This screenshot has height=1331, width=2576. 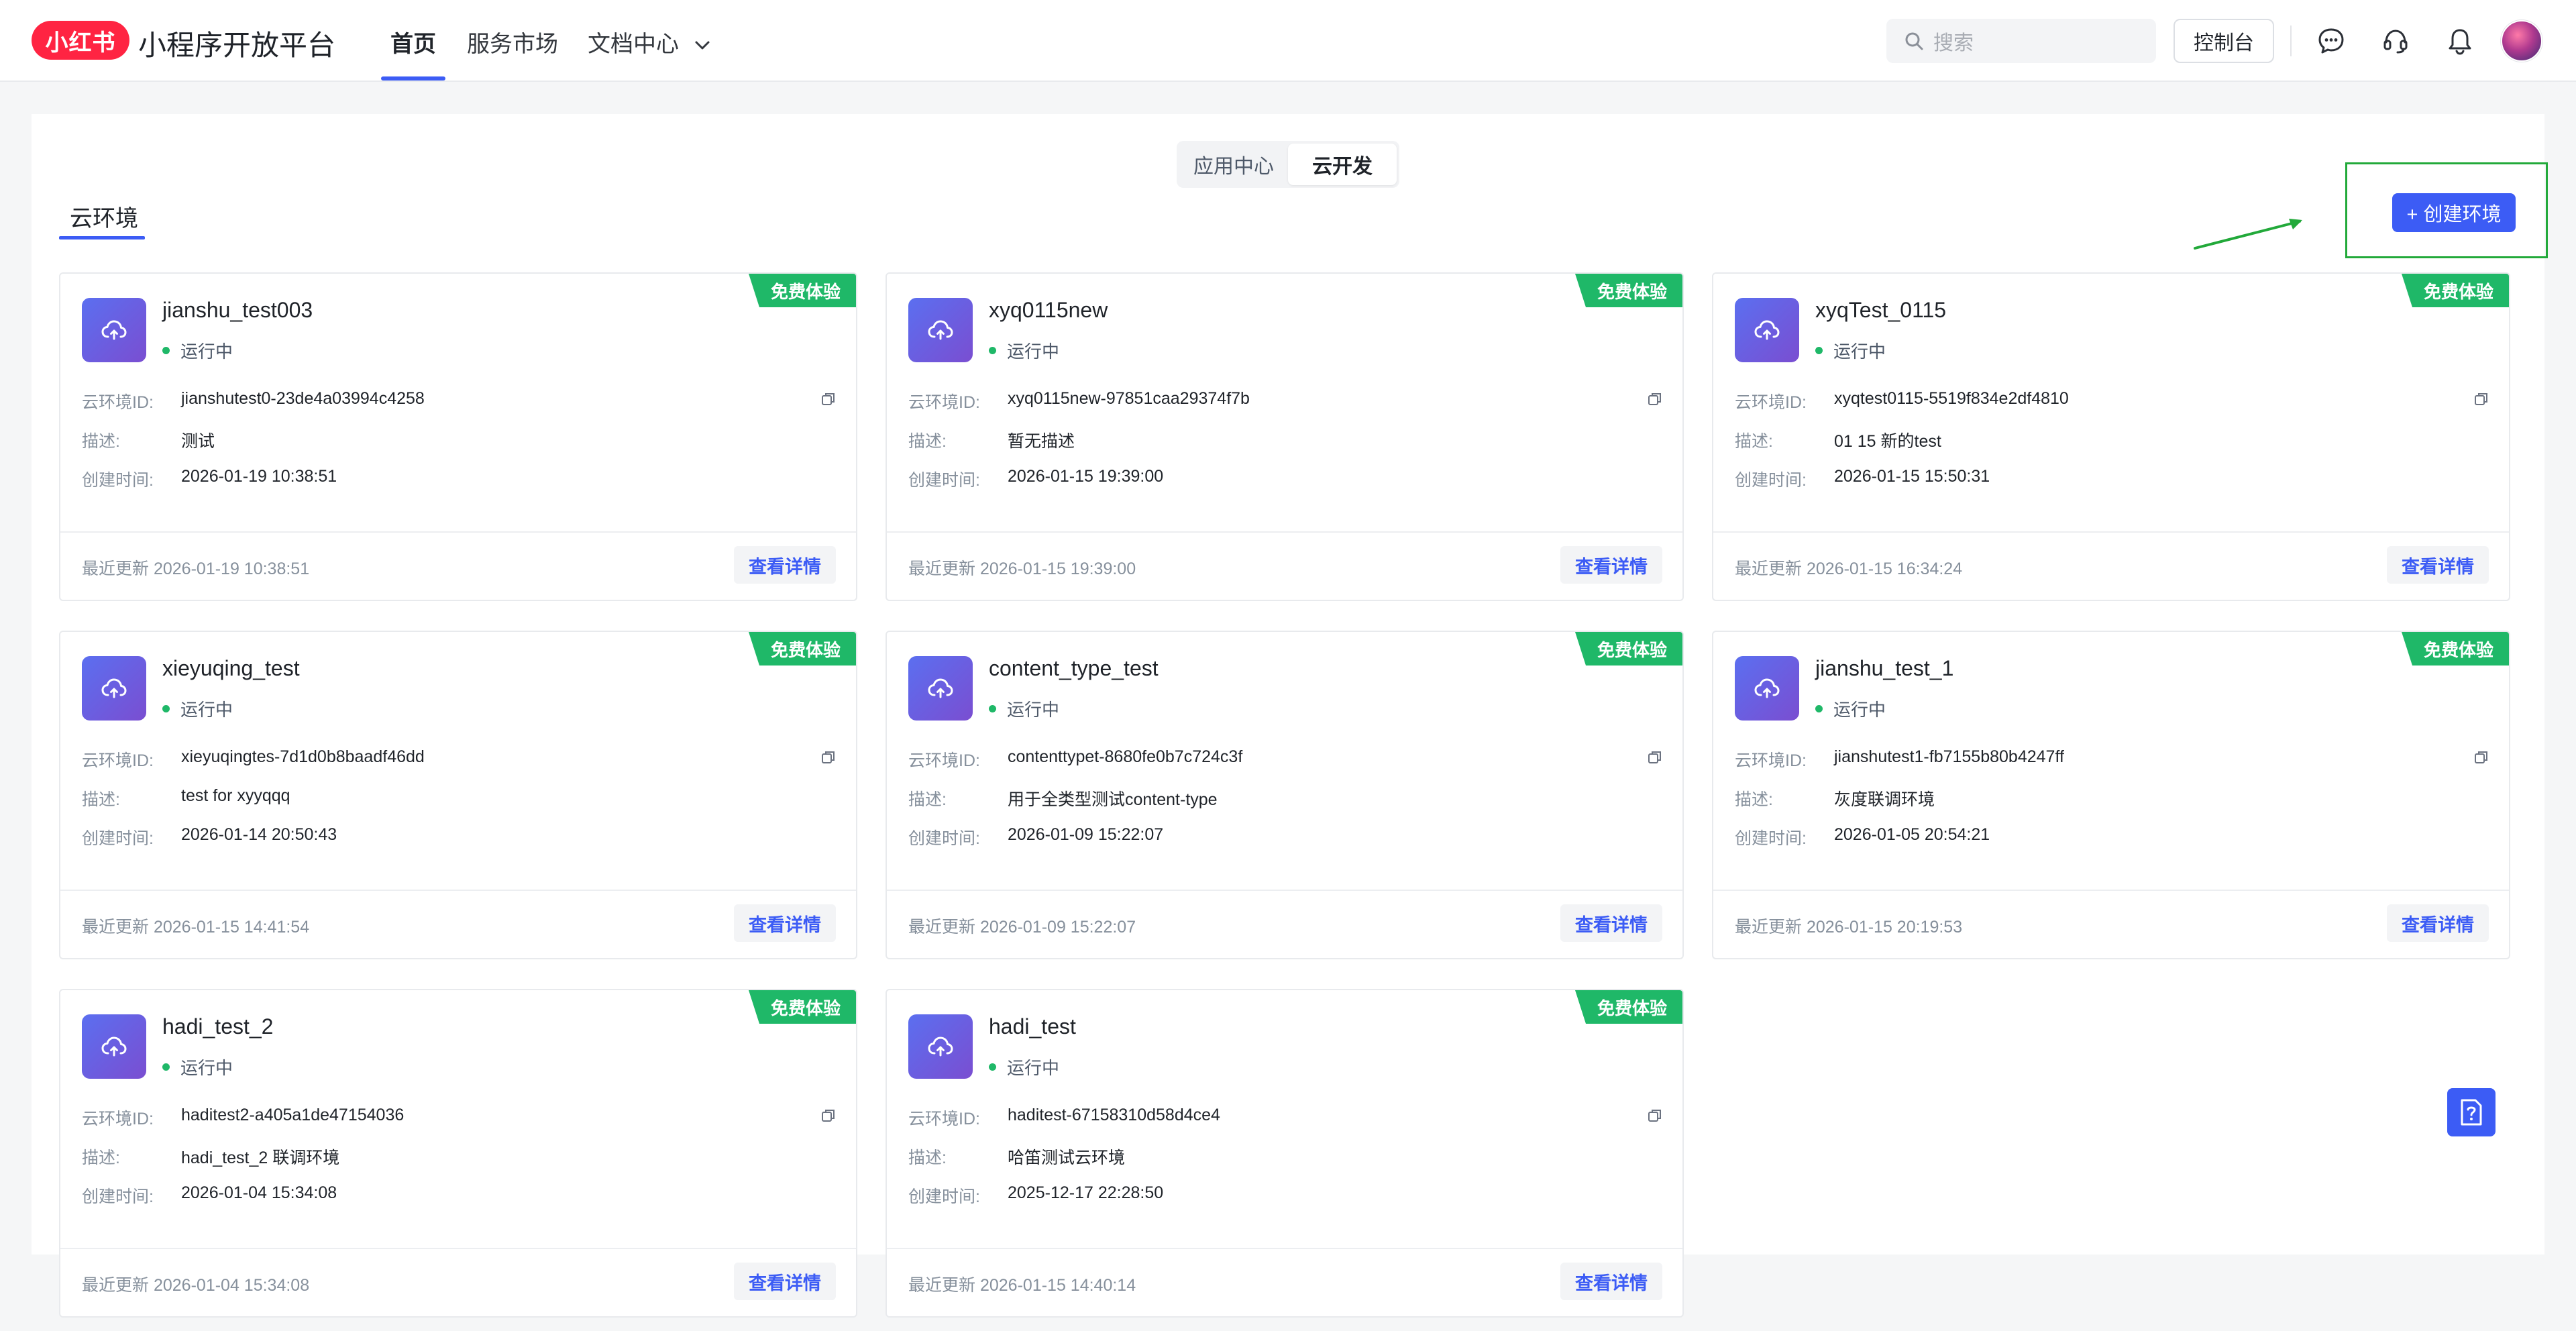 I want to click on last-updated-value: 2026-01-04 15:34:08, so click(x=231, y=1285).